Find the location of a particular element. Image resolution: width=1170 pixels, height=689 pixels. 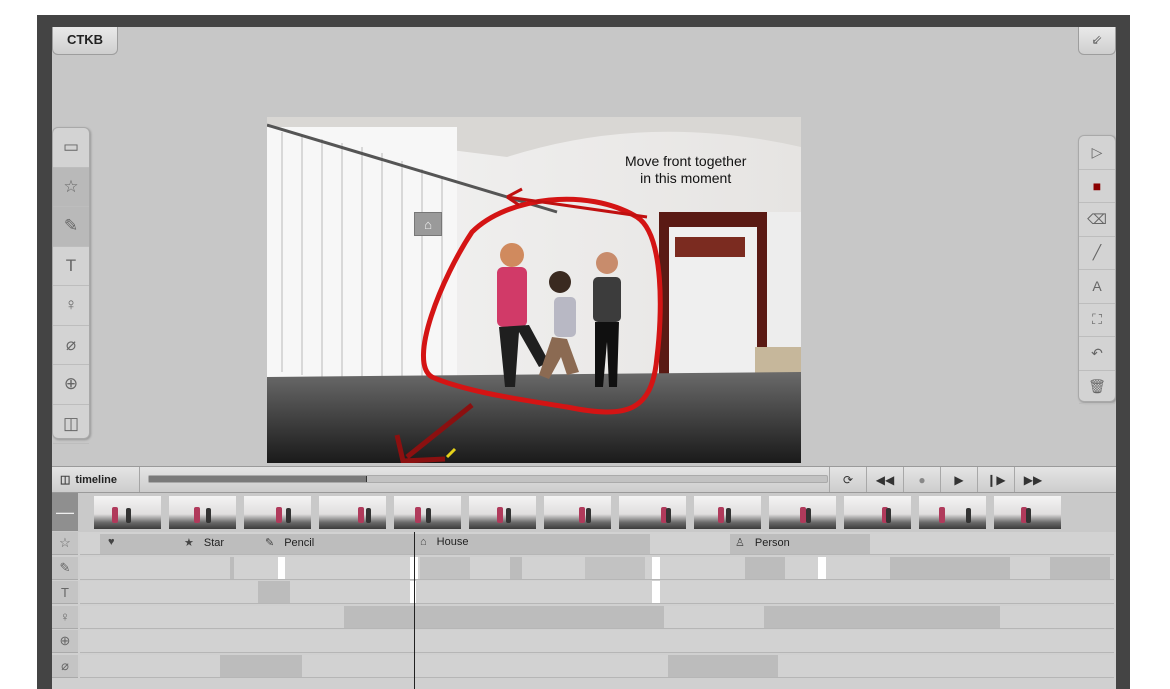

marker-person: ♙ Person is located at coordinates (762, 543).